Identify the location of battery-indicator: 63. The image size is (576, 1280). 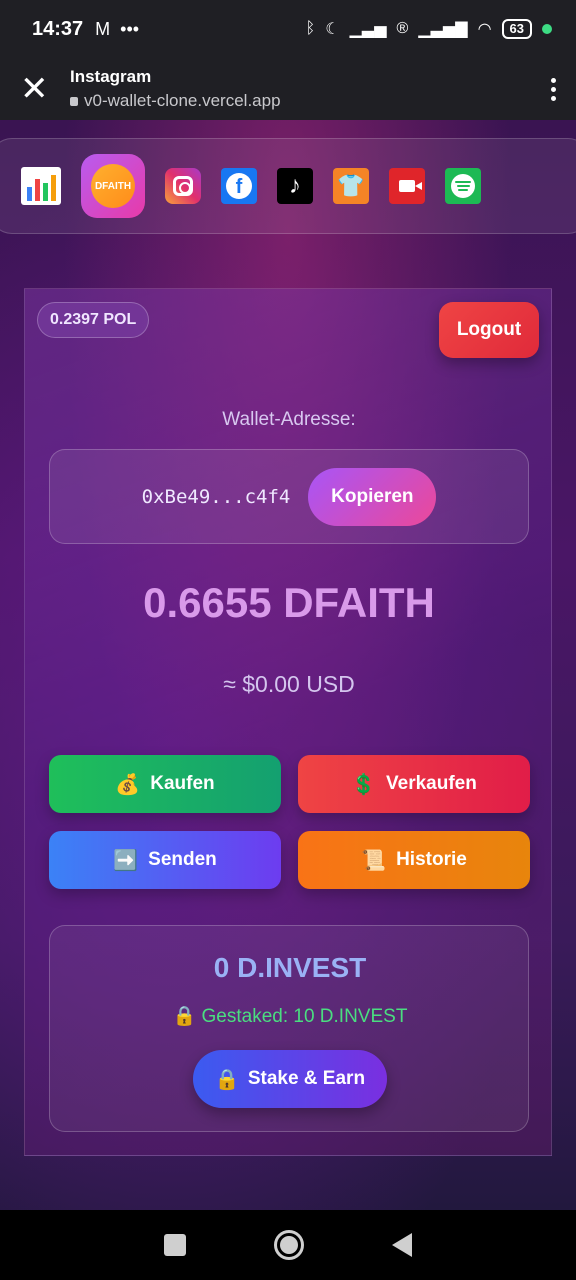
(516, 29).